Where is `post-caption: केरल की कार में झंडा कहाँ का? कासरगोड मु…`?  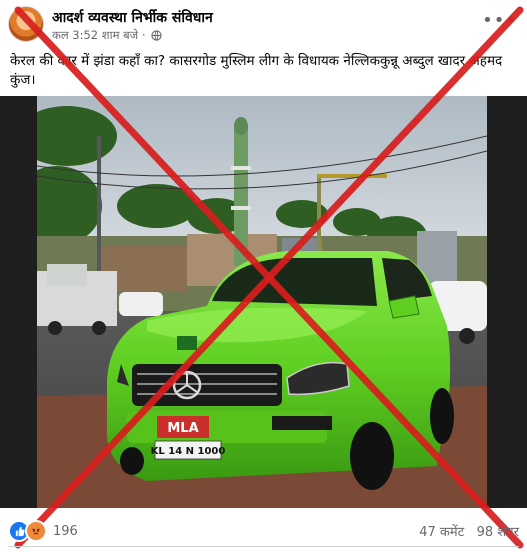
post-caption: केरल की कार में झंडा कहाँ का? कासरगोड मु… is located at coordinates (256, 70).